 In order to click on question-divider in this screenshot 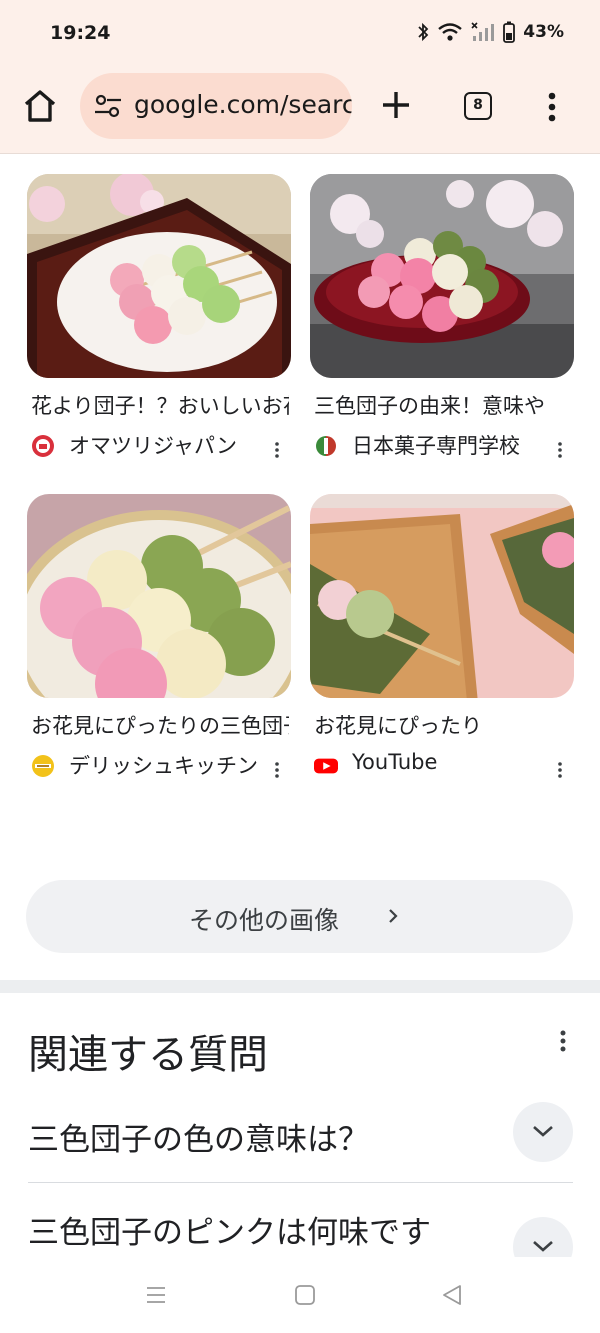, I will do `click(300, 1182)`.